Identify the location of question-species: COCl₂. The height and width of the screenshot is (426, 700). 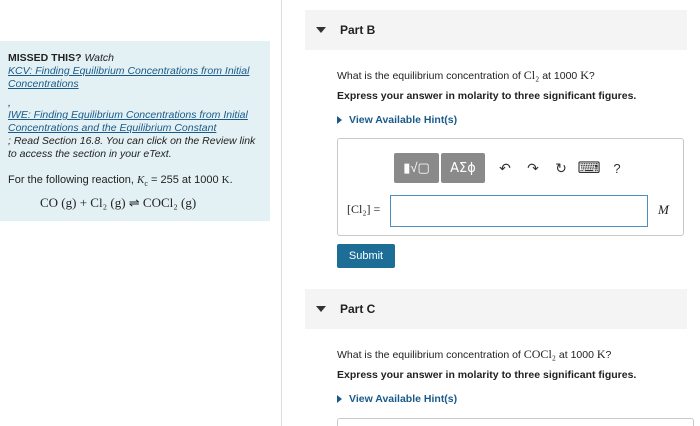
(539, 354).